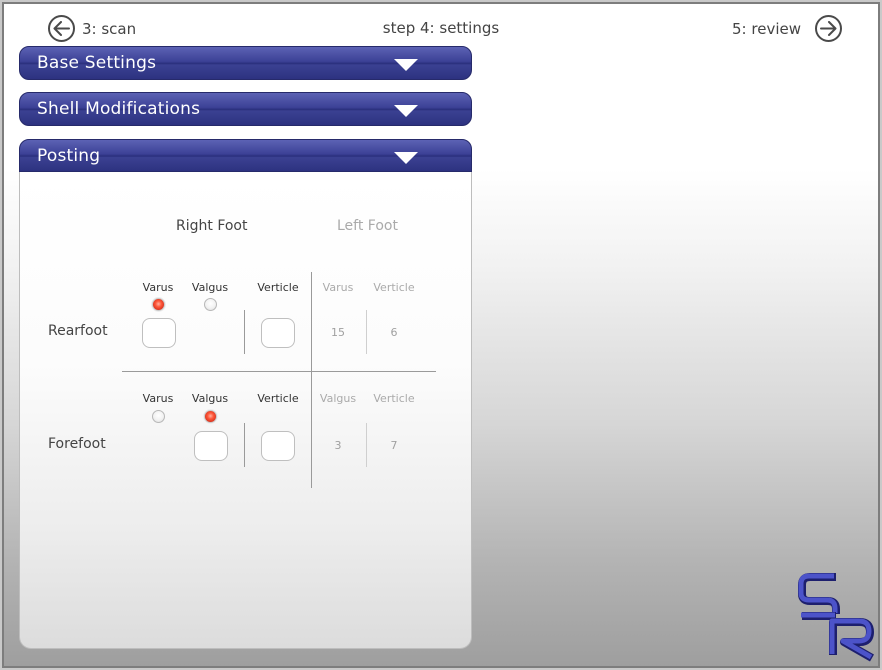 The height and width of the screenshot is (670, 882). I want to click on rearfoot-left-divider, so click(366, 332).